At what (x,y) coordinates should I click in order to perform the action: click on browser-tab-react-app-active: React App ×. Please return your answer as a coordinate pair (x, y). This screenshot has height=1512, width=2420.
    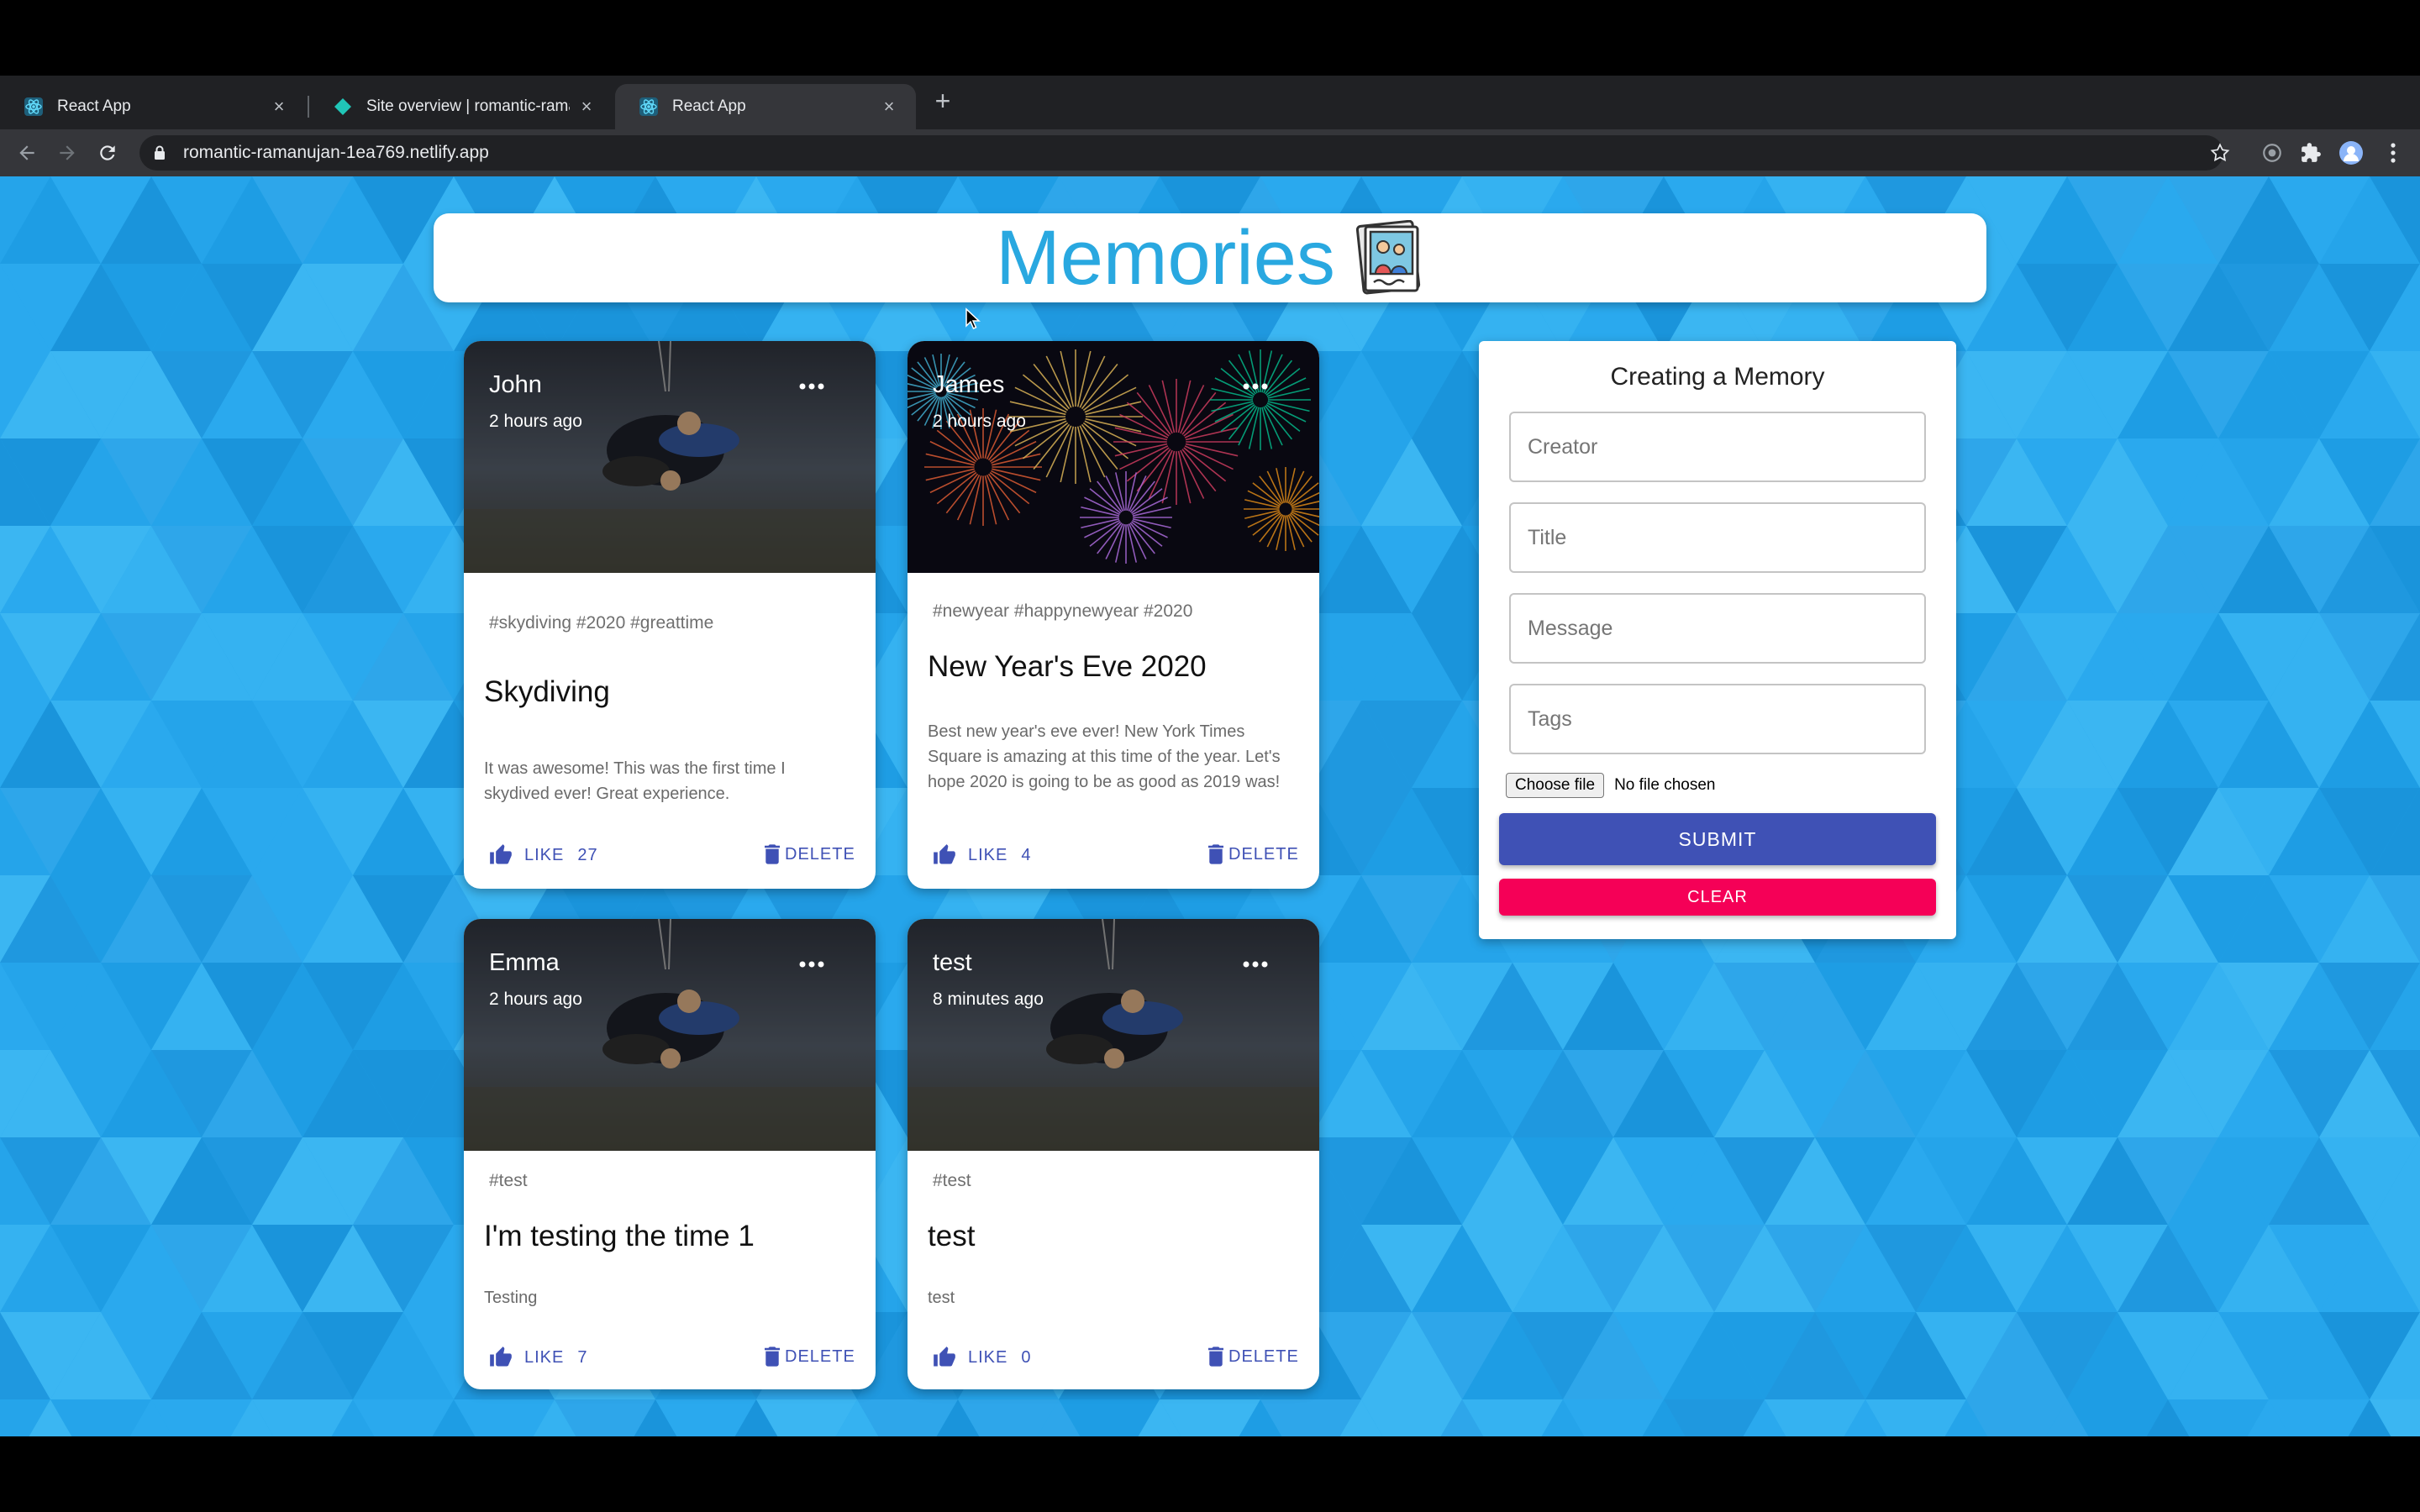
    Looking at the image, I should click on (765, 106).